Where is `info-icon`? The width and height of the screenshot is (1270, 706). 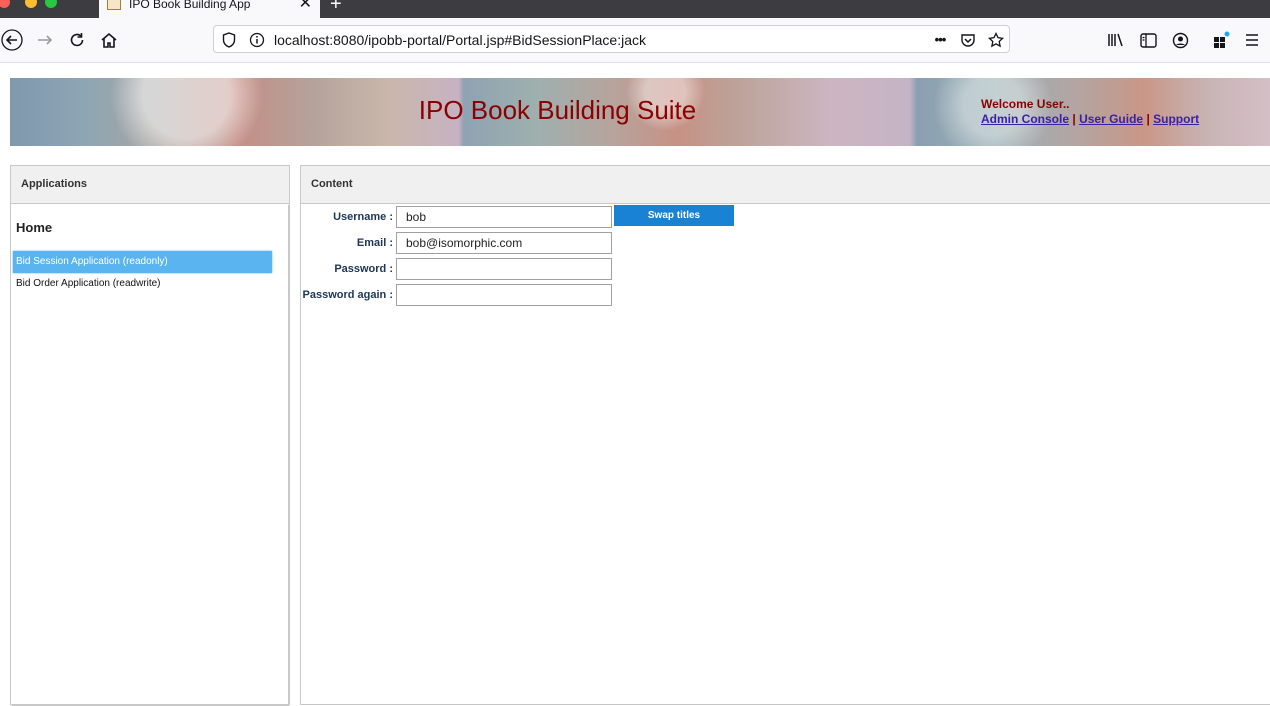 info-icon is located at coordinates (257, 40).